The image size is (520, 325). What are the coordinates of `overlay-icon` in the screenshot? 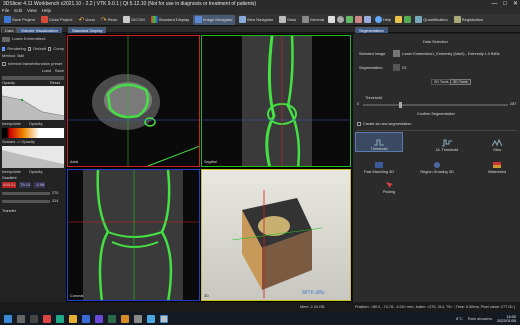 It's located at (368, 19).